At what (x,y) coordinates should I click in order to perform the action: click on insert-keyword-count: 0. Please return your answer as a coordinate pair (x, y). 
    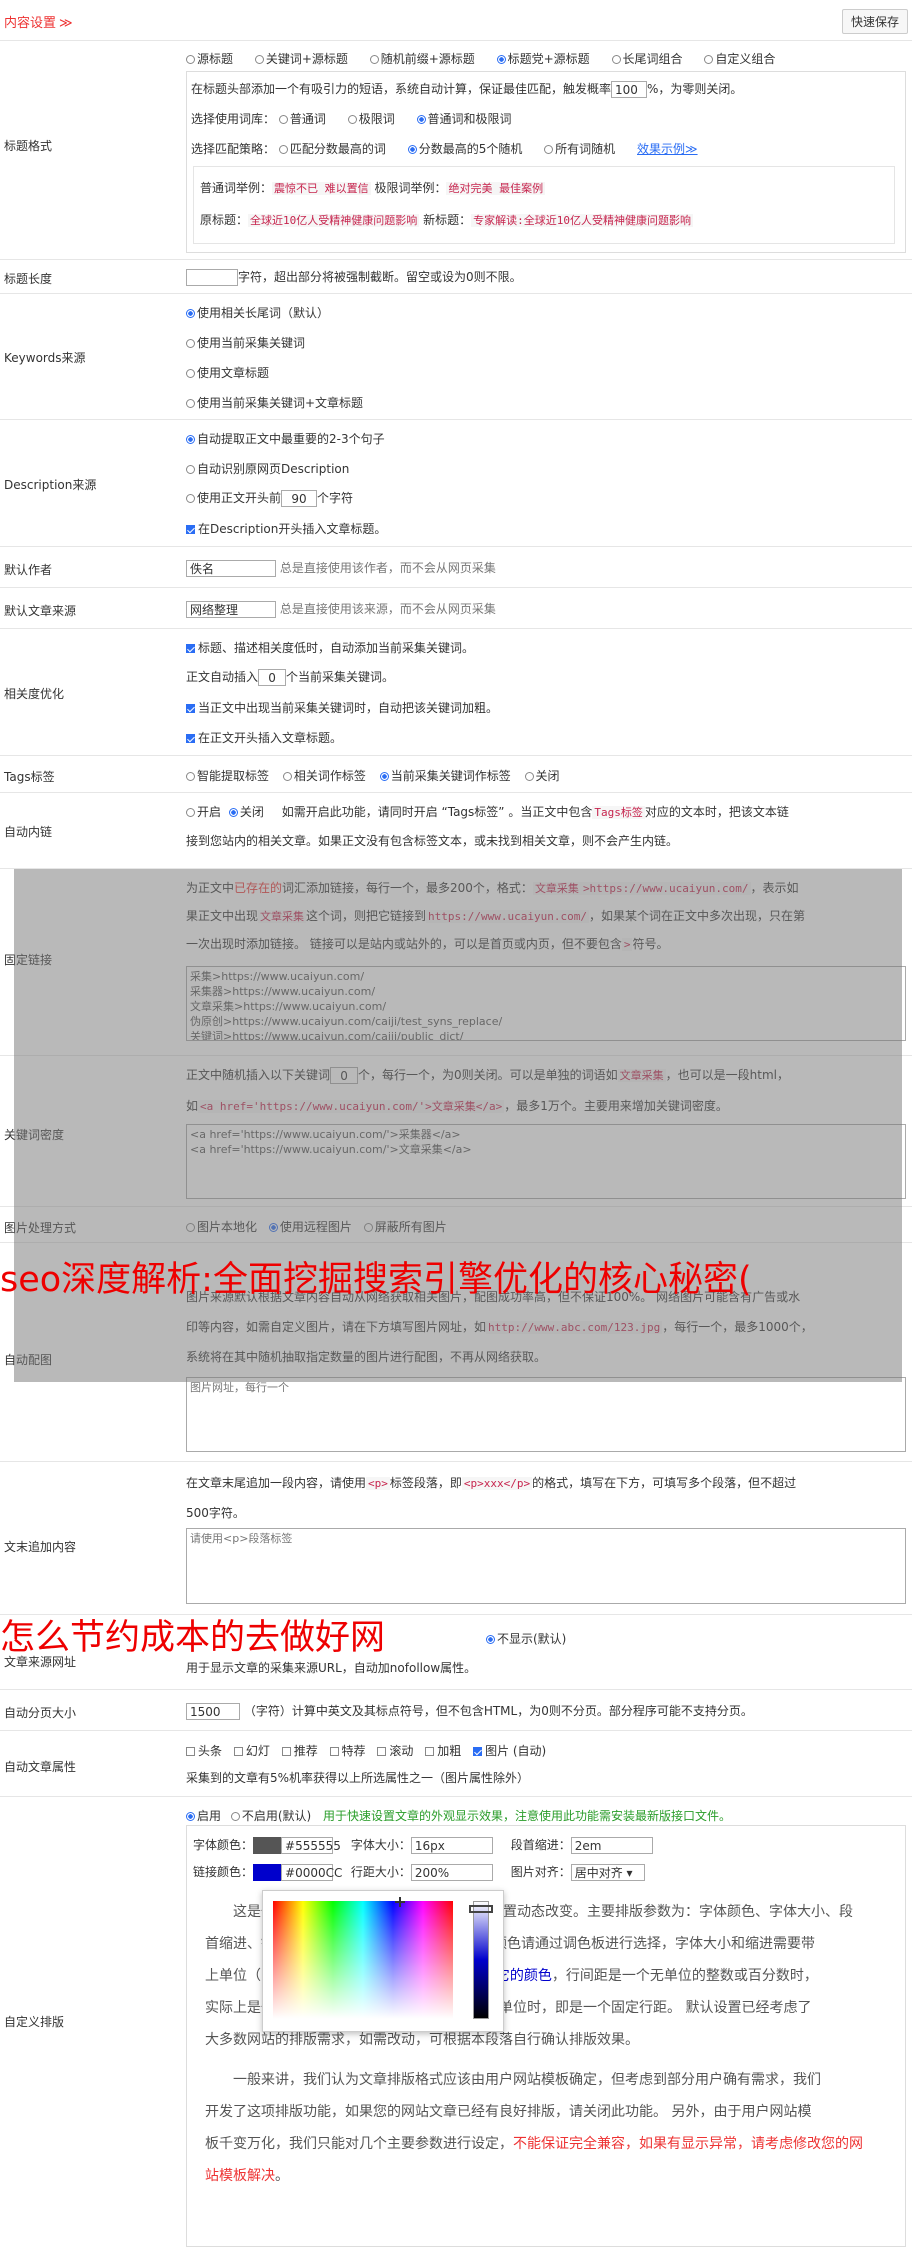
    Looking at the image, I should click on (272, 677).